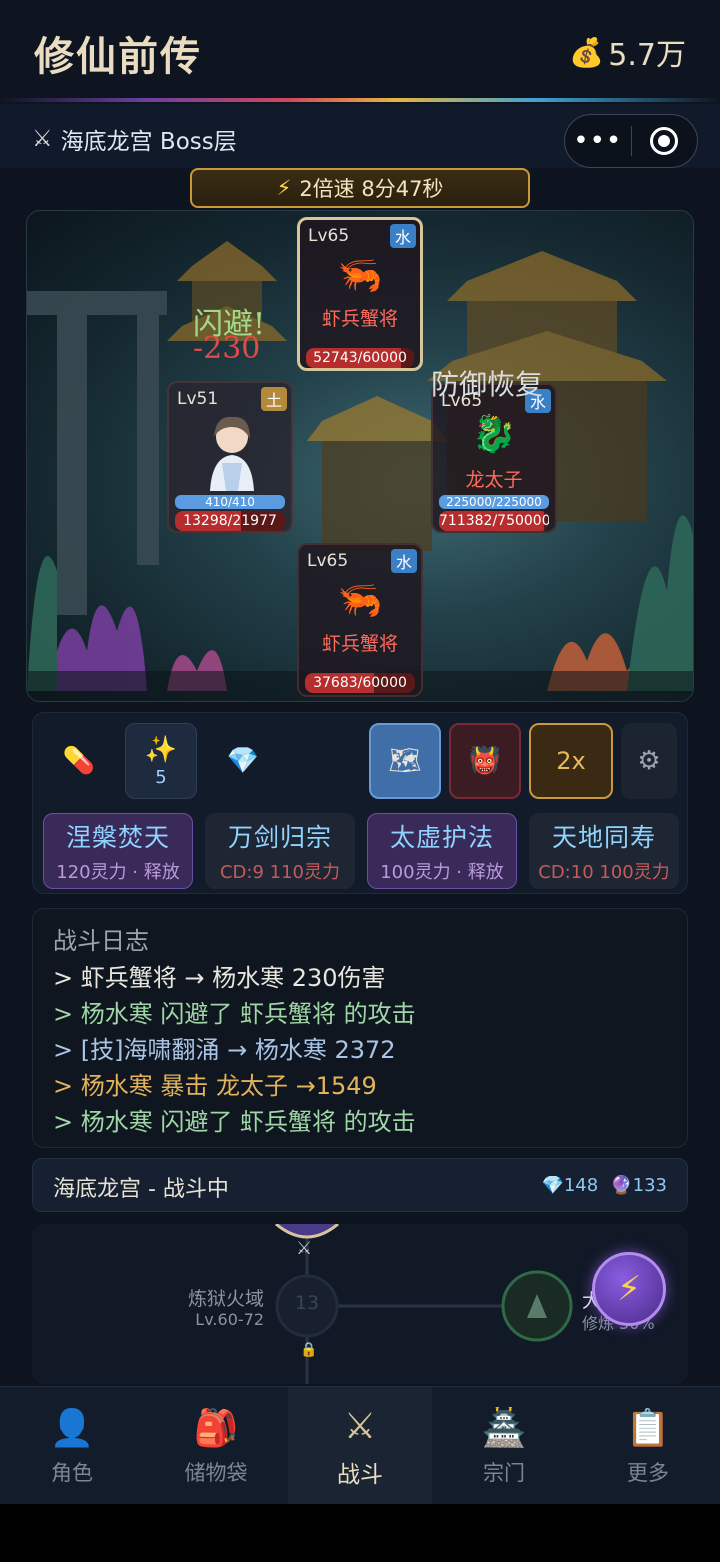 The image size is (720, 1562). What do you see at coordinates (494, 434) in the screenshot?
I see `dragon-icon: 🐉` at bounding box center [494, 434].